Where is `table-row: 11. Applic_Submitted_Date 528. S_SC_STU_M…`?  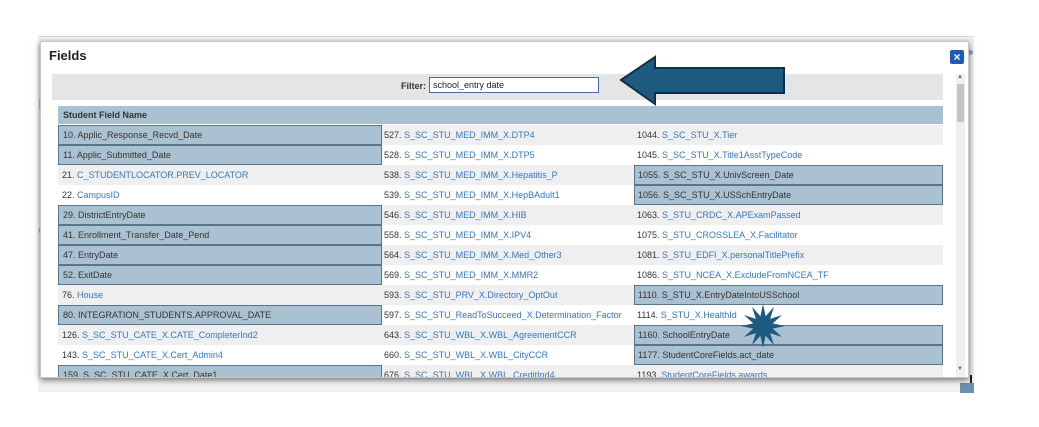 table-row: 11. Applic_Submitted_Date 528. S_SC_STU_M… is located at coordinates (500, 155).